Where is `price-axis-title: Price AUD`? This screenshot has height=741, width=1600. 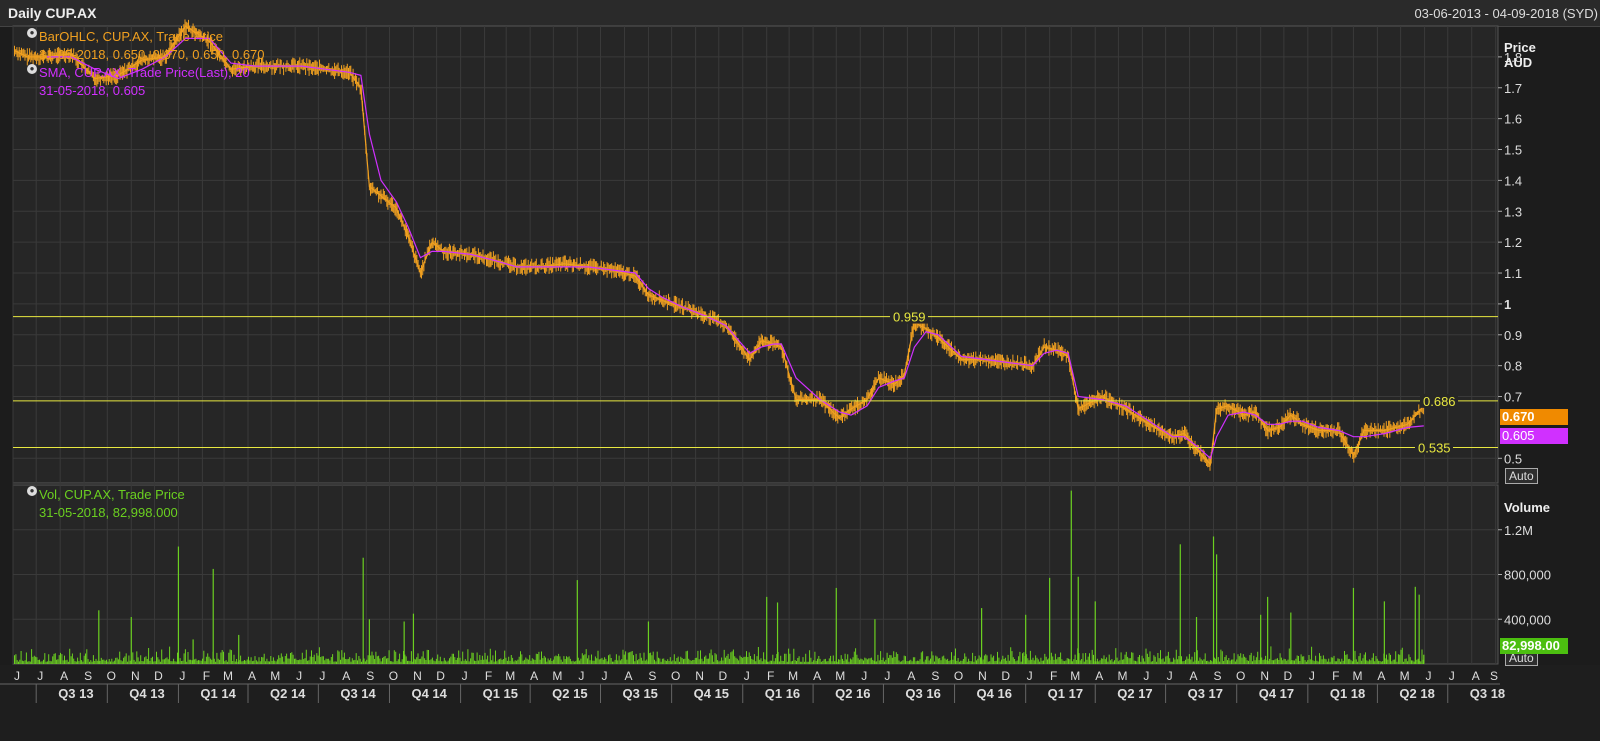
price-axis-title: Price AUD is located at coordinates (1520, 55).